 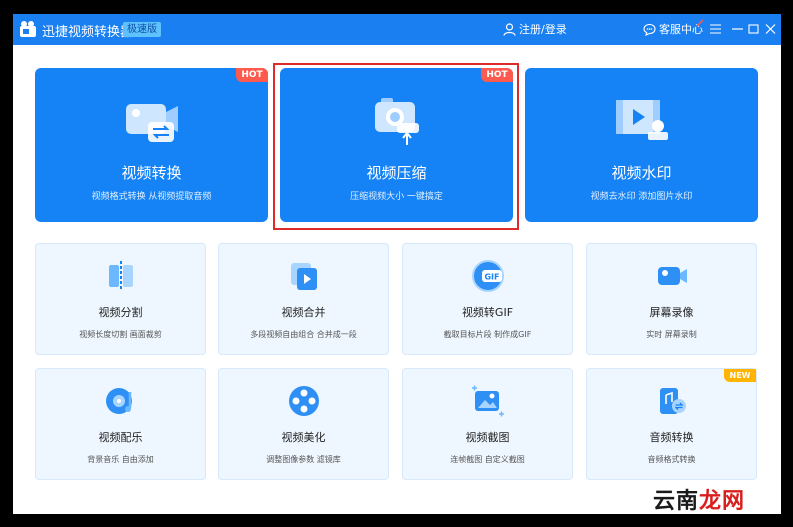 What do you see at coordinates (740, 375) in the screenshot?
I see `new-badge: NEW` at bounding box center [740, 375].